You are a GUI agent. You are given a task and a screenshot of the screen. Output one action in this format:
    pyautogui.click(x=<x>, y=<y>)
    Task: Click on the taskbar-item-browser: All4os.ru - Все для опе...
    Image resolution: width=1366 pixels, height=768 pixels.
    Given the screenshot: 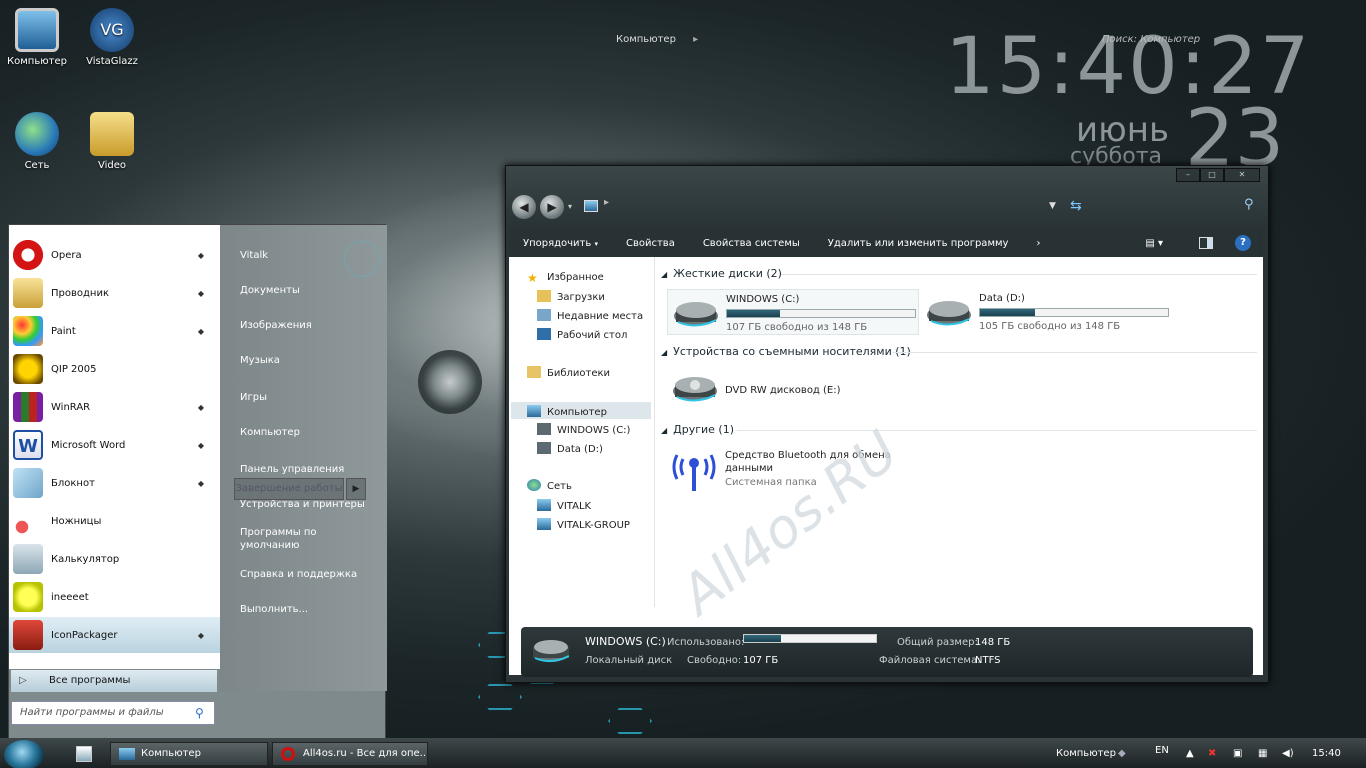 What is the action you would take?
    pyautogui.click(x=350, y=754)
    